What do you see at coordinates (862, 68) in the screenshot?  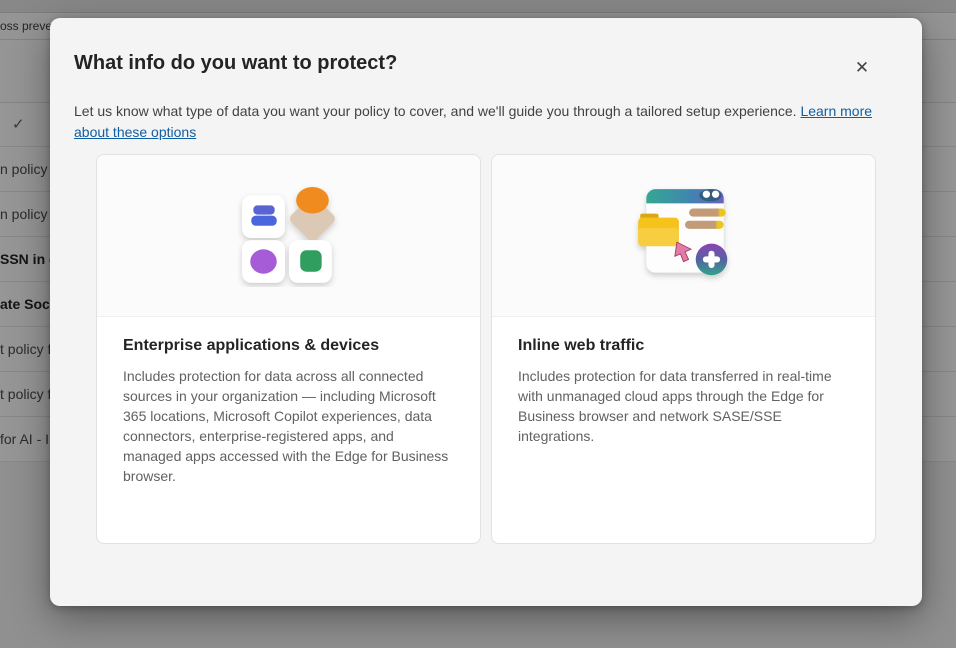 I see `close-icon: ✕` at bounding box center [862, 68].